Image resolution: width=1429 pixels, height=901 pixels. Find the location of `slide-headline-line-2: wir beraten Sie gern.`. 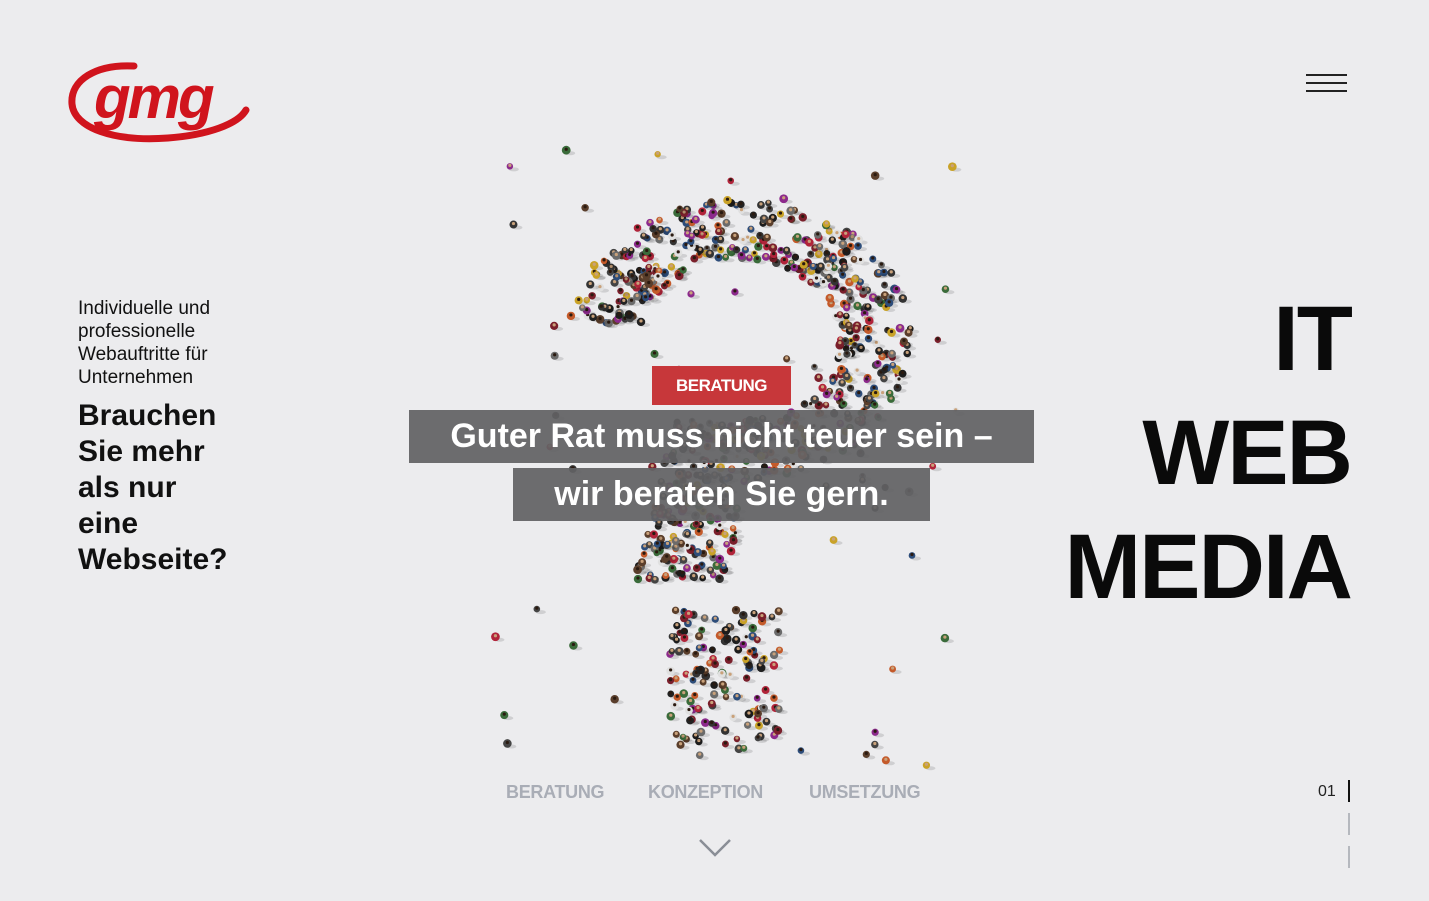

slide-headline-line-2: wir beraten Sie gern. is located at coordinates (721, 494).